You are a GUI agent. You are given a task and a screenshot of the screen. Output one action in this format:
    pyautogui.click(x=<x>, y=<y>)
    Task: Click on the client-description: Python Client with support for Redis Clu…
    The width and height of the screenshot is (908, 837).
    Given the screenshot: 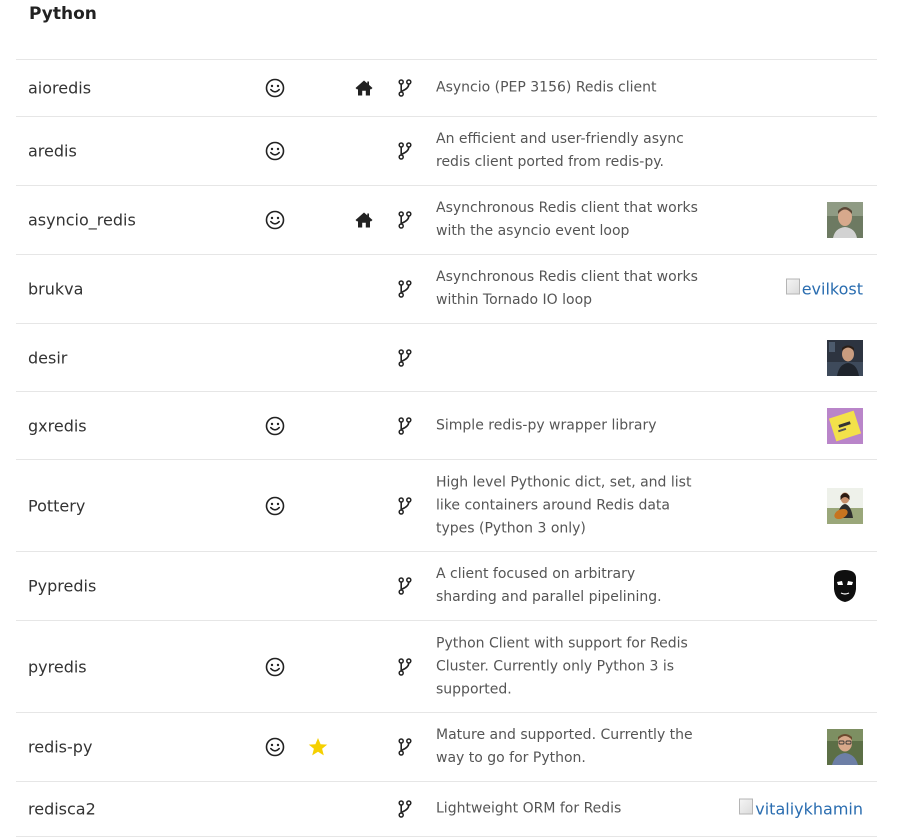 What is the action you would take?
    pyautogui.click(x=562, y=666)
    